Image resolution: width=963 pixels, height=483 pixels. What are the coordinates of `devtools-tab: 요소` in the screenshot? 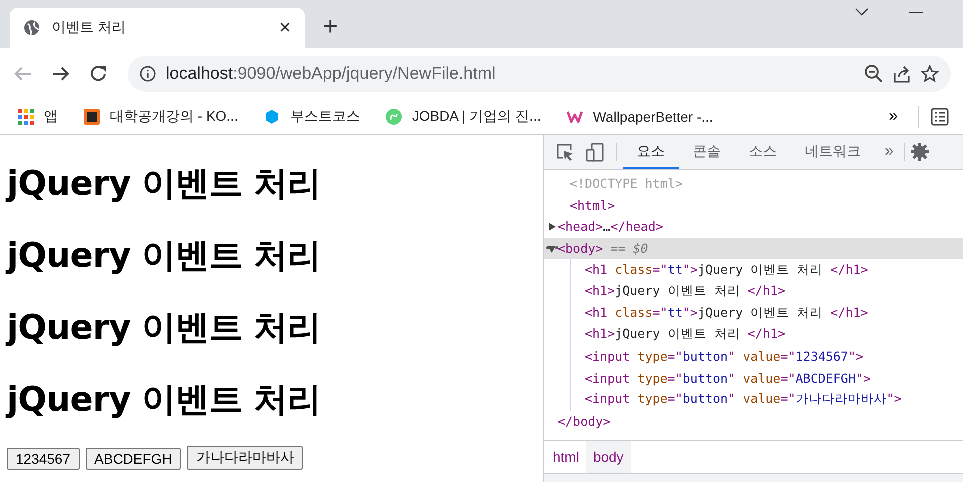 It's located at (651, 152).